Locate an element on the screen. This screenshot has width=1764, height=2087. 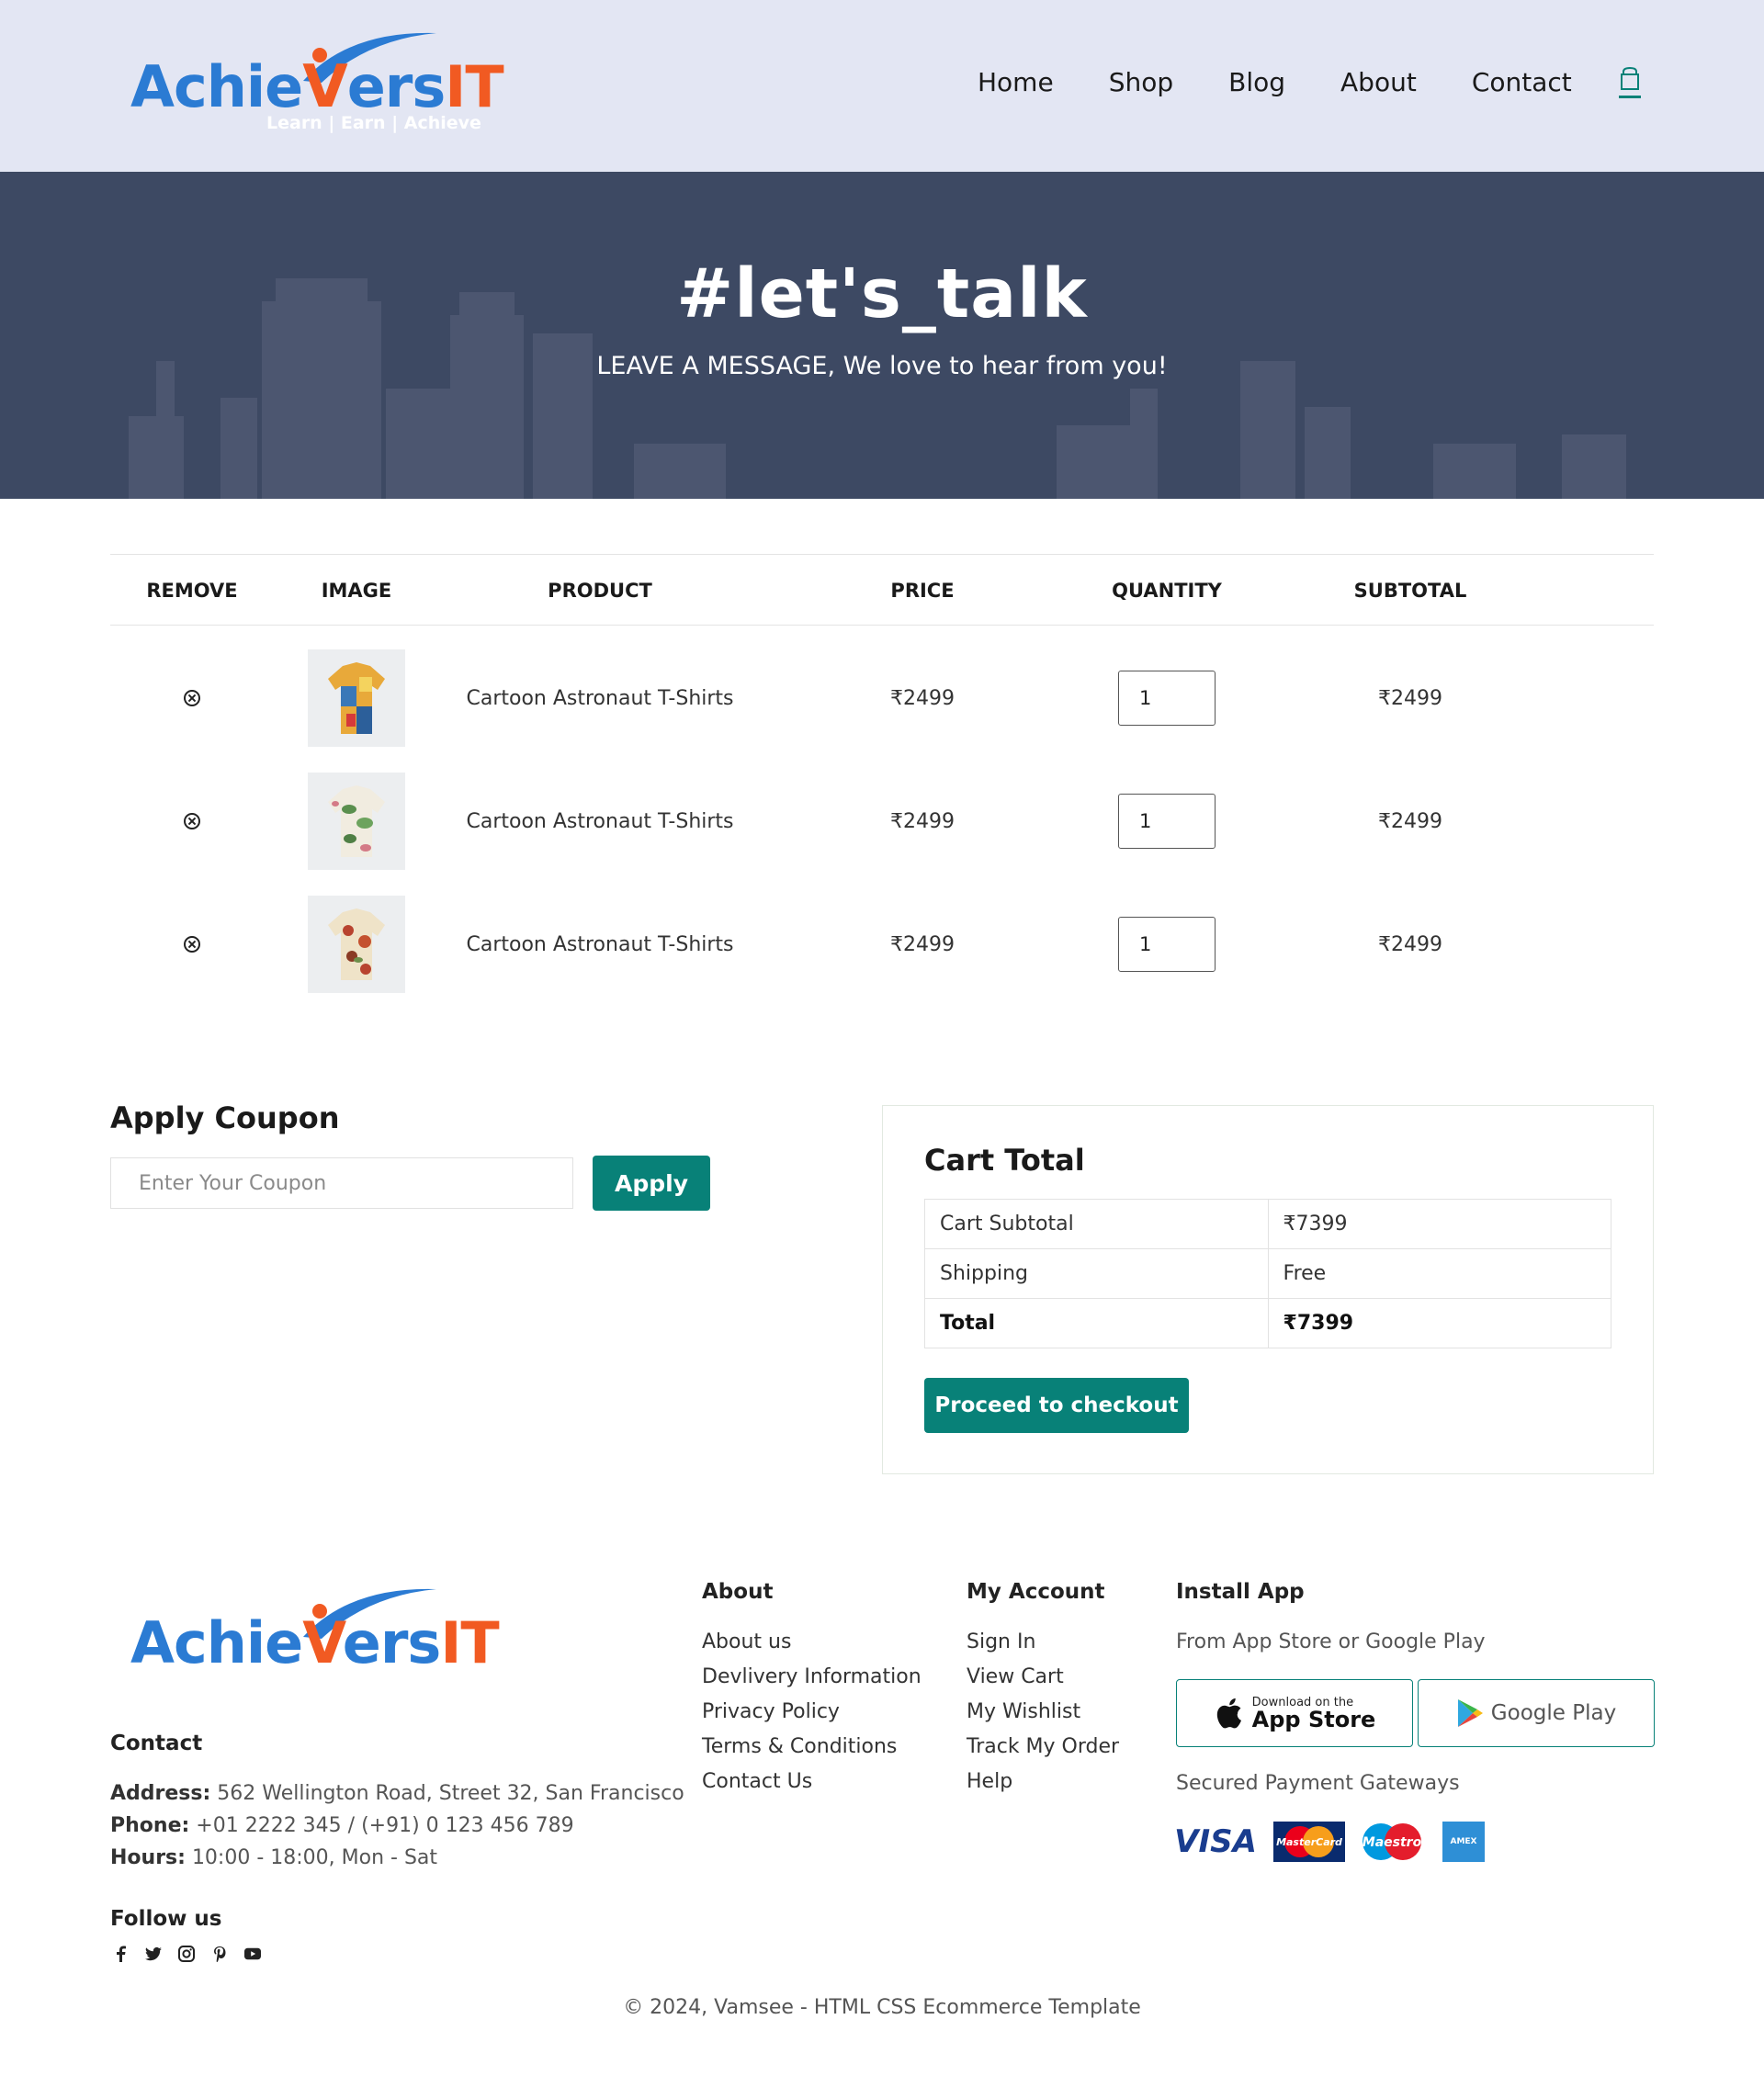
nav-home: Home is located at coordinates (1016, 82).